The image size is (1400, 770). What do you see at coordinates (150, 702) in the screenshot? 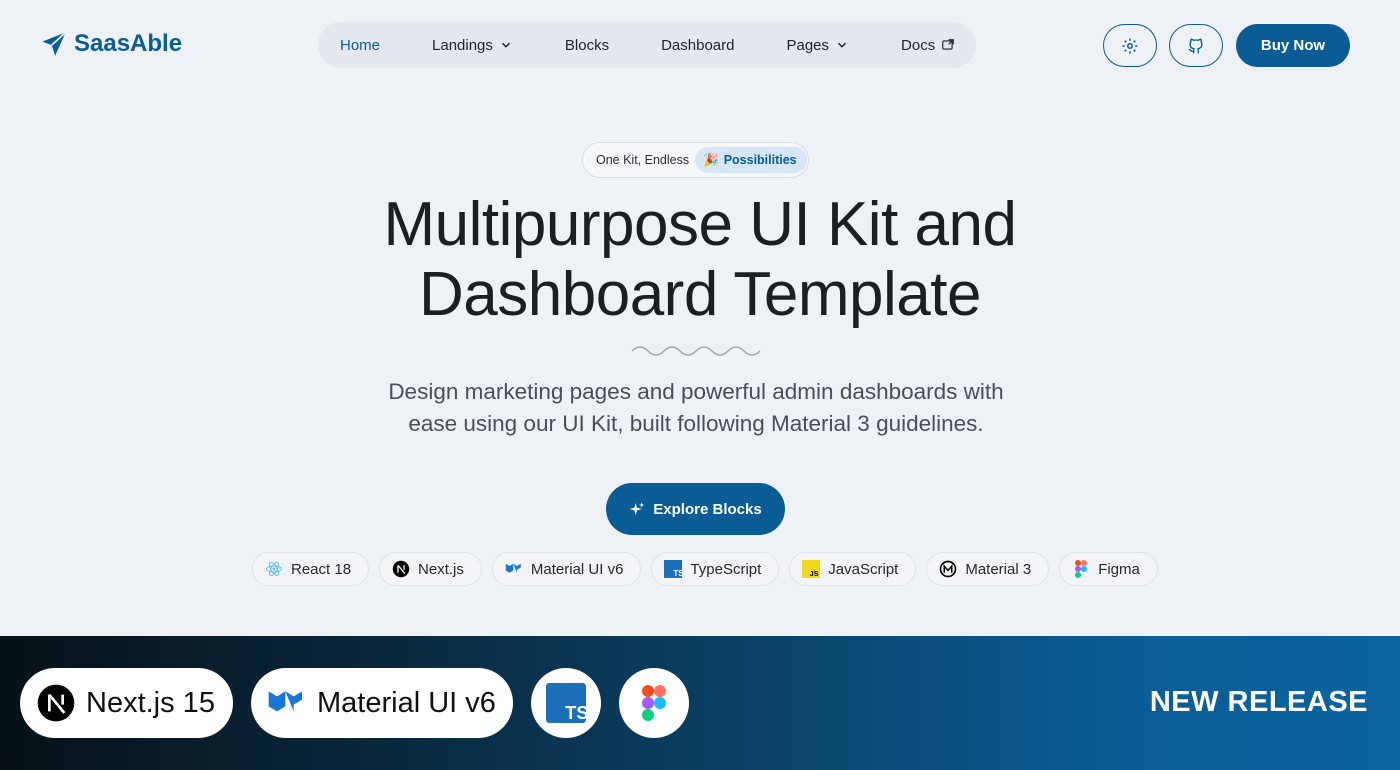
I see `banner-nextjs-label: Next.js 15` at bounding box center [150, 702].